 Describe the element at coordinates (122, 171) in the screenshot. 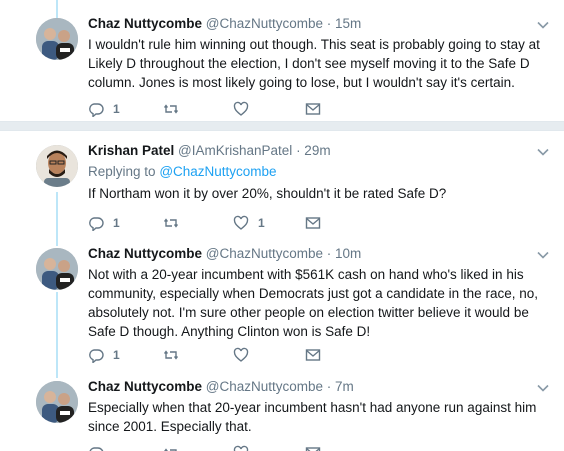

I see `replying-to-label: Replying to` at that location.